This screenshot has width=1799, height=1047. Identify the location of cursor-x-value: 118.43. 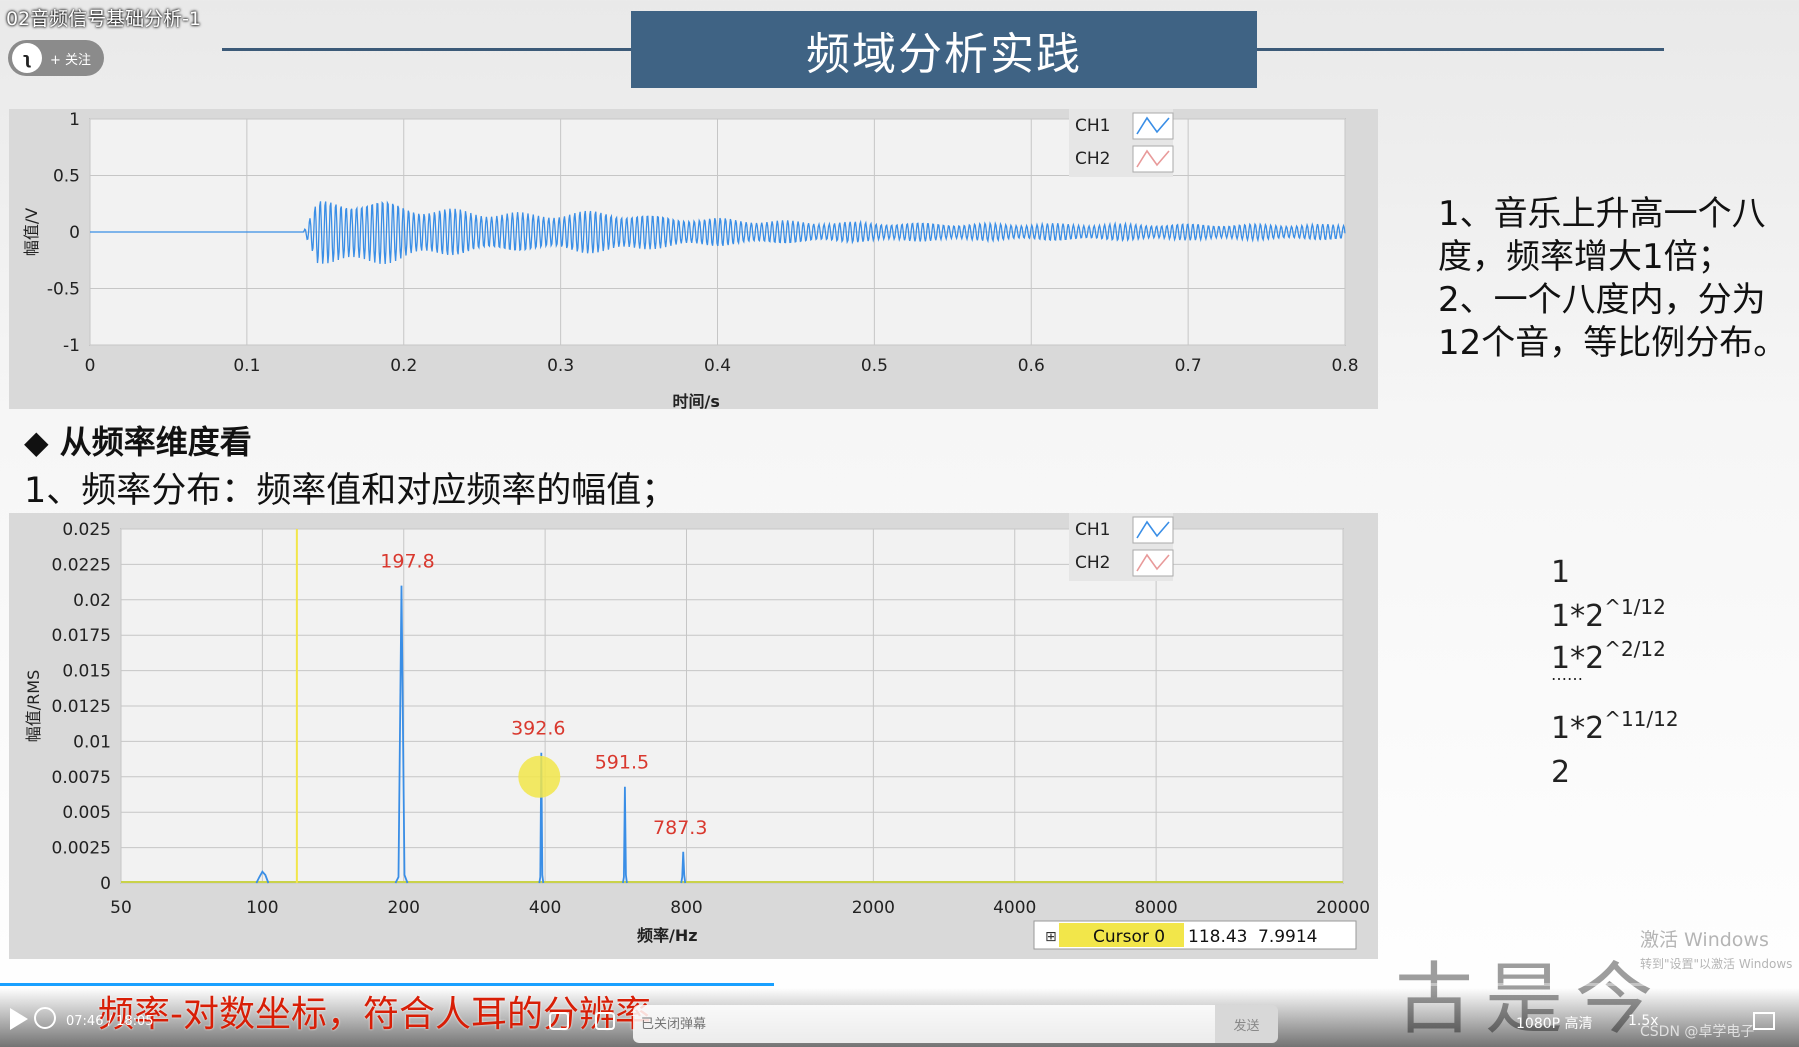
(1217, 937).